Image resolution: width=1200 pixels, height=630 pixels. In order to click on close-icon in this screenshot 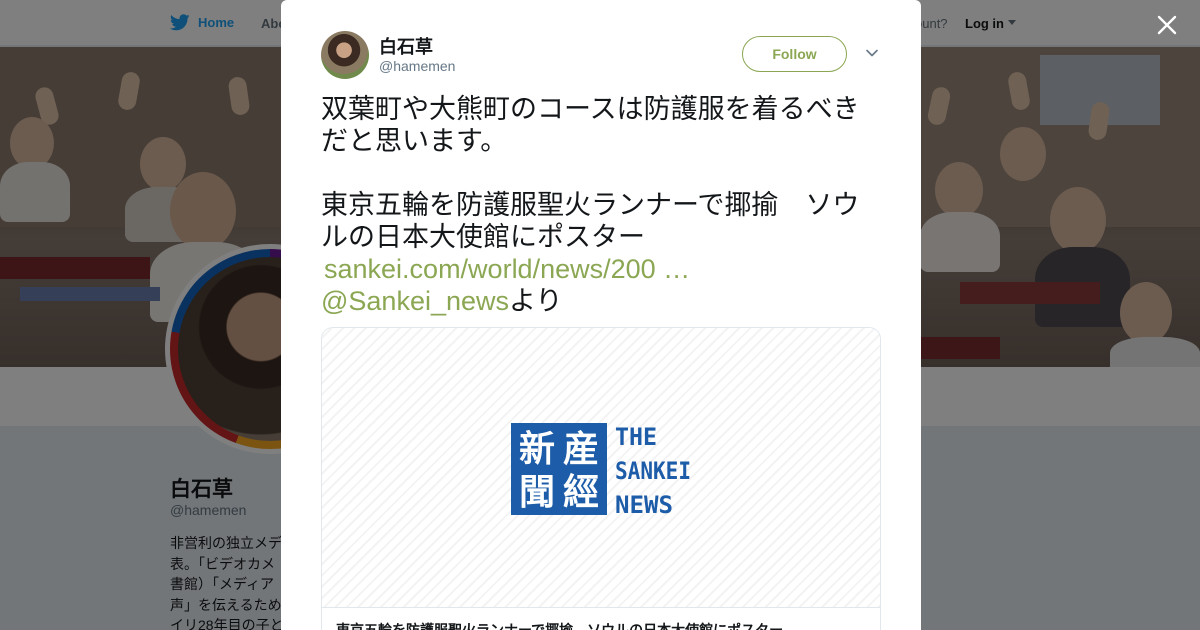, I will do `click(1167, 25)`.